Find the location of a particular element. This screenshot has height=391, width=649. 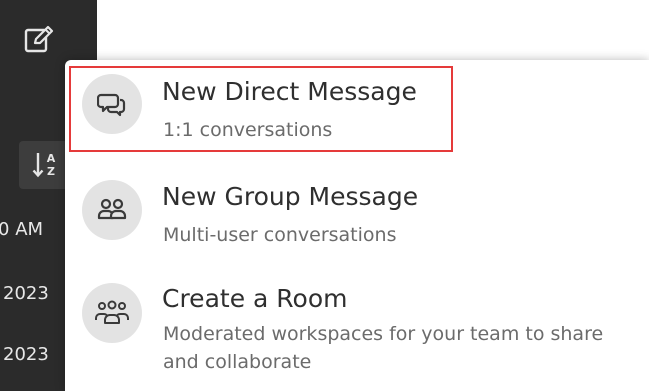

compose-icon is located at coordinates (39, 39).